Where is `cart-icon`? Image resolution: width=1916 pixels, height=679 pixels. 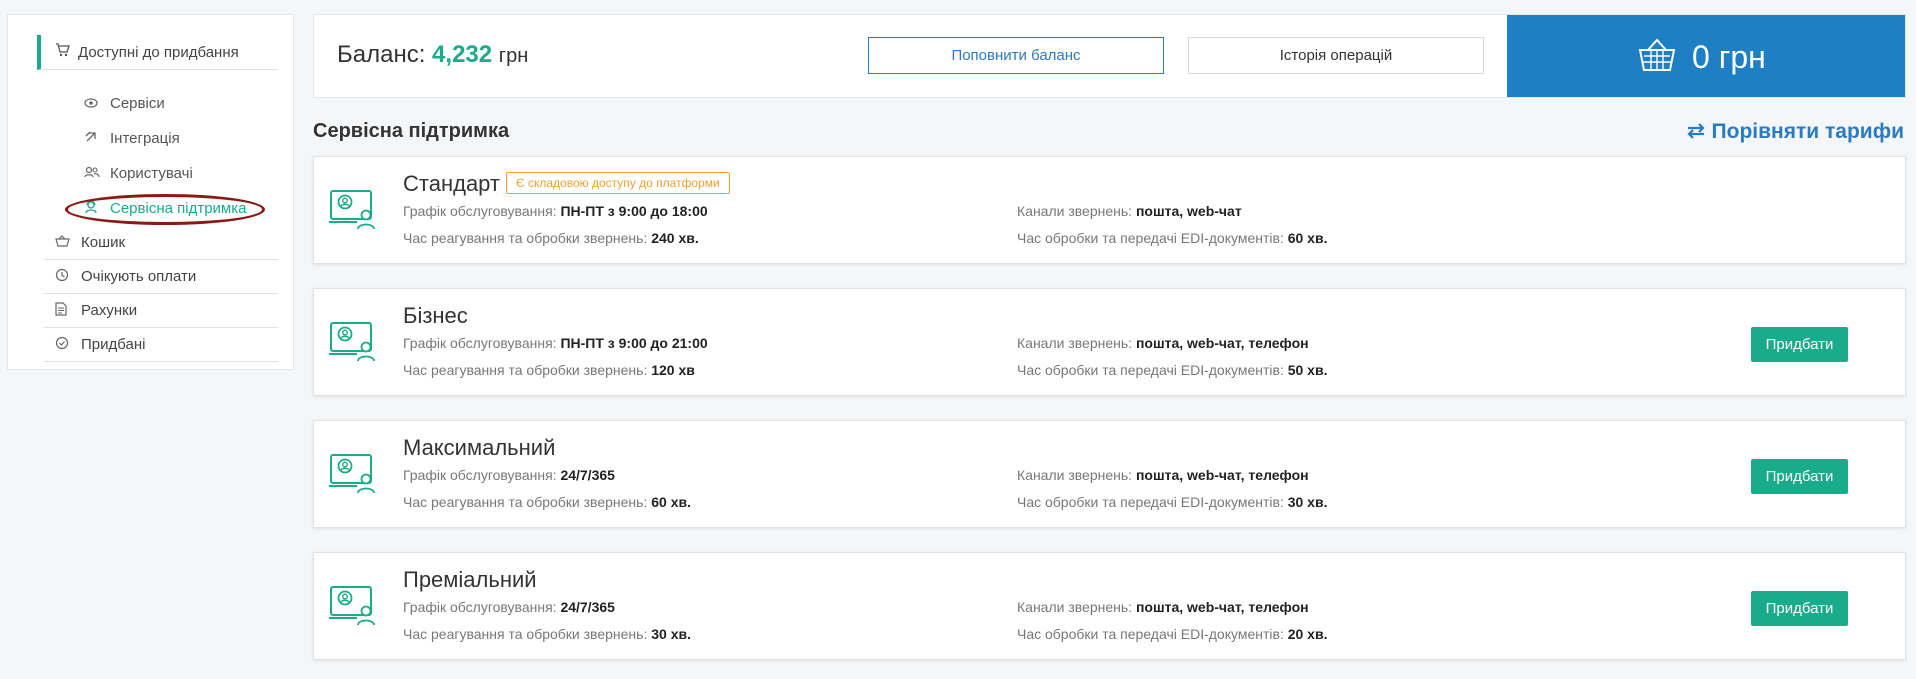
cart-icon is located at coordinates (62, 52).